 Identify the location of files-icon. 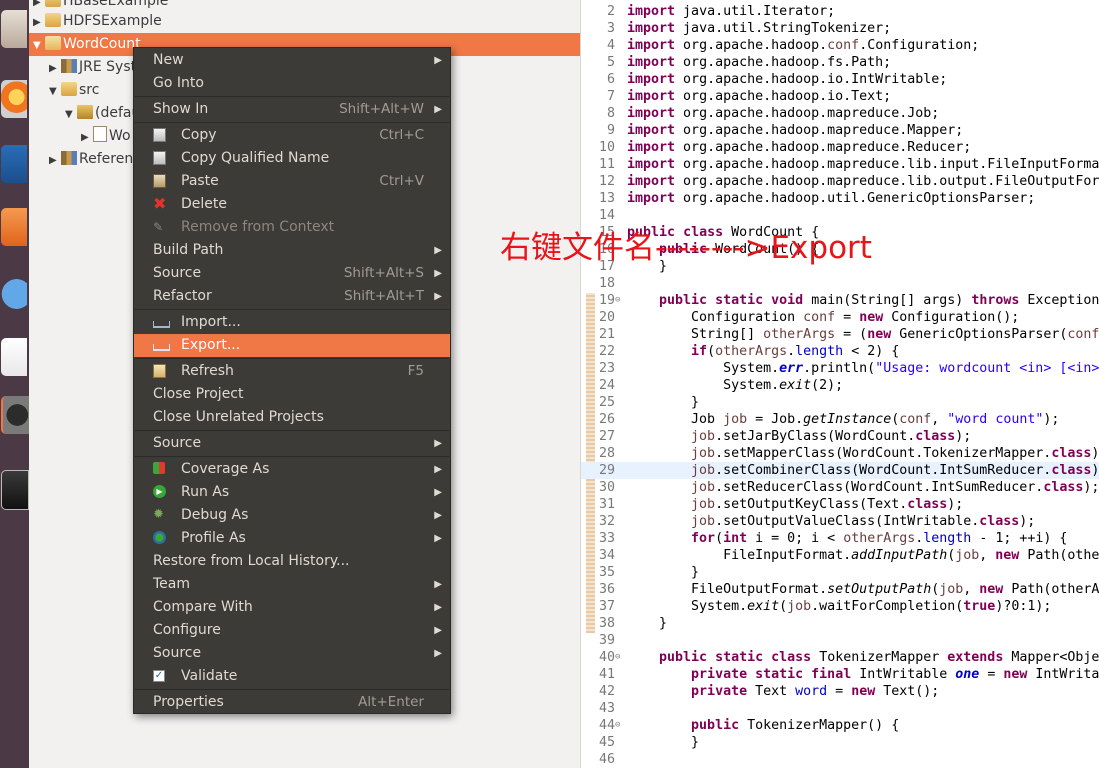
(14, 29).